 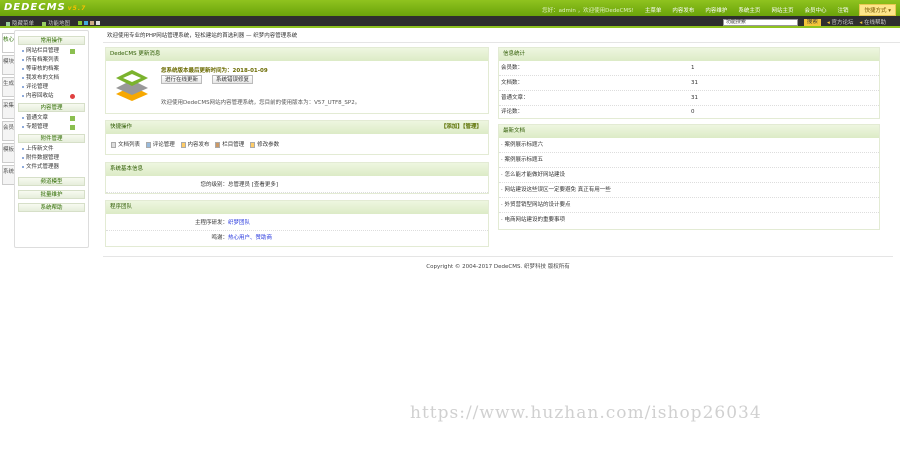 I want to click on main-area: 欢迎使用专业的PHP网站管理系统，轻松建站的首选利器 — 织梦内容管理系统, so click(x=501, y=36).